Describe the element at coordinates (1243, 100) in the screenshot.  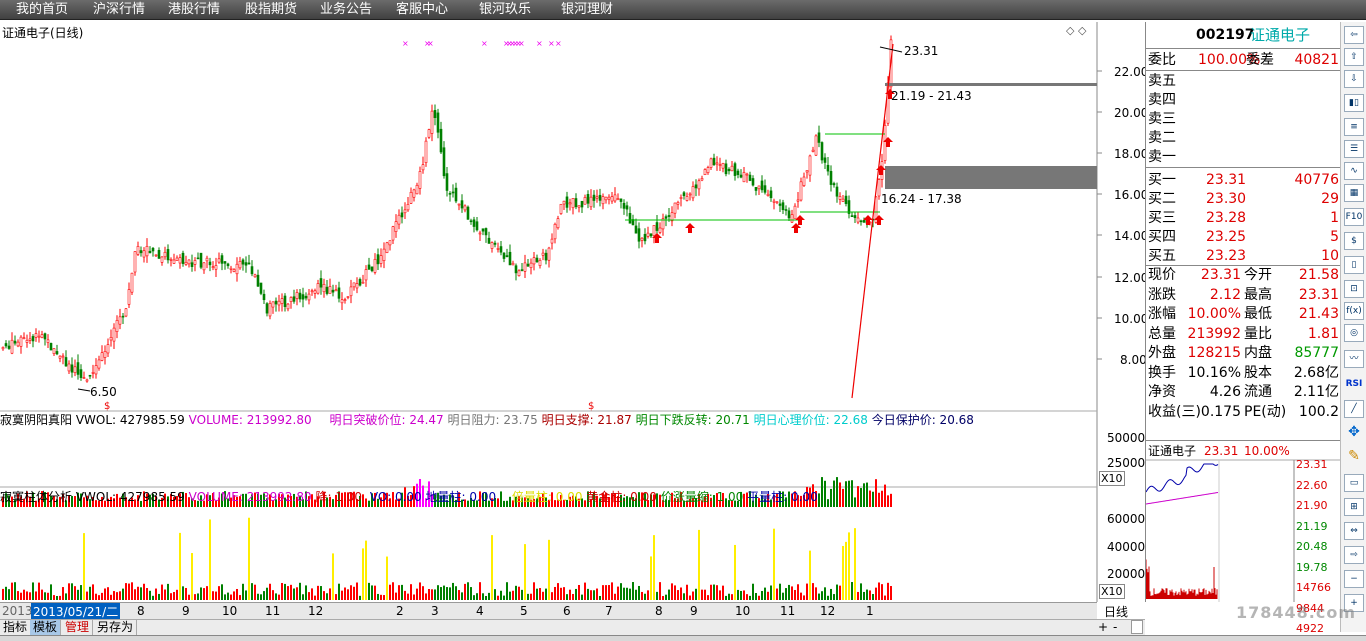
I see `sell-row: 卖四` at that location.